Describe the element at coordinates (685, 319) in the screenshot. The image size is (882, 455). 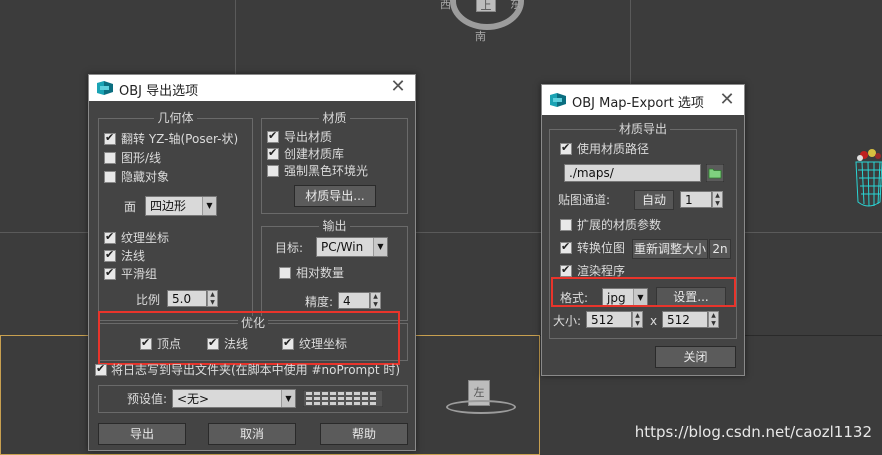
I see `height-spinner: 512` at that location.